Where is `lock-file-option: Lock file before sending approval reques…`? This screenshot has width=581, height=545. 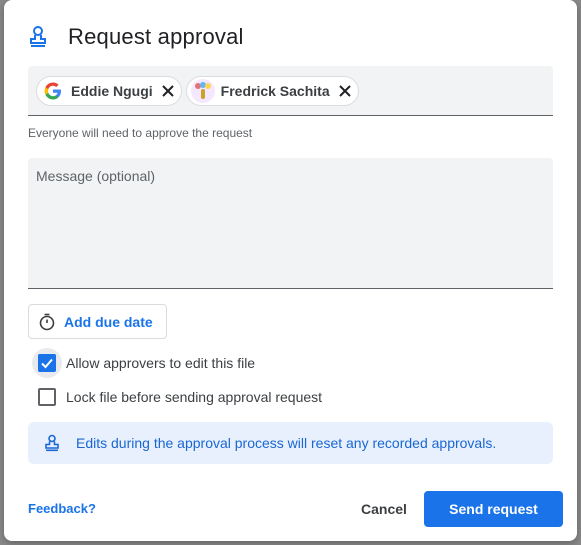
lock-file-option: Lock file before sending approval reques… is located at coordinates (177, 397).